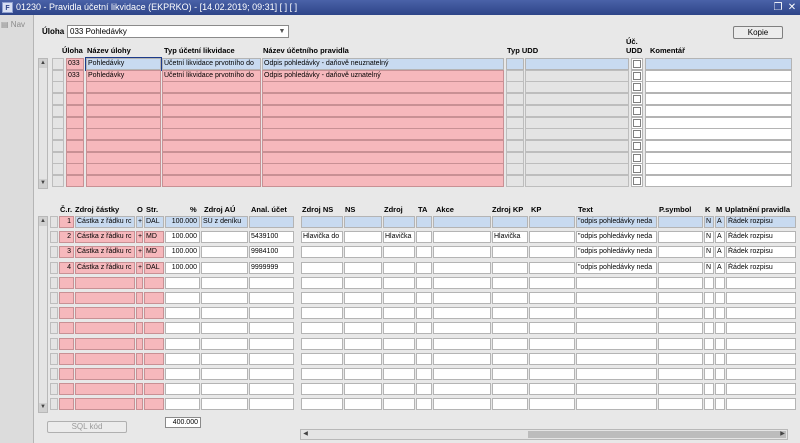  What do you see at coordinates (224, 222) in the screenshot?
I see `cell-zdroj_au: SÚ z deníku` at bounding box center [224, 222].